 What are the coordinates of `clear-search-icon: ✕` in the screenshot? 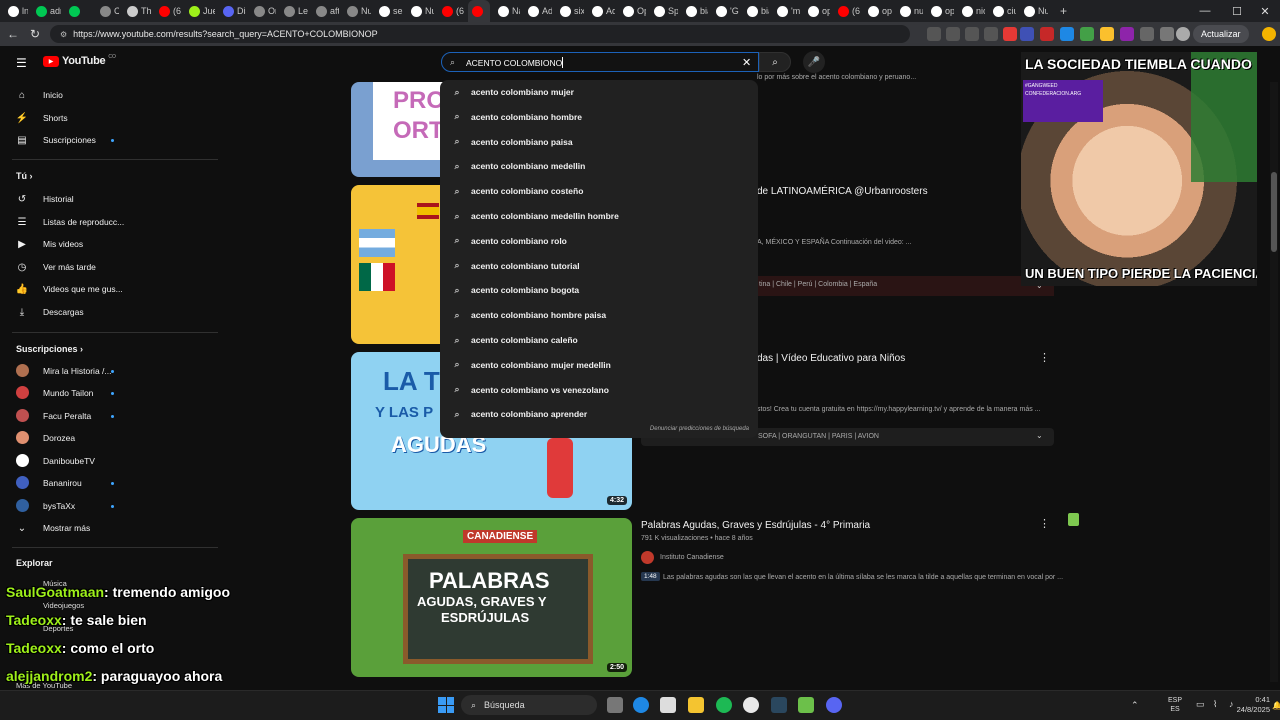 It's located at (746, 62).